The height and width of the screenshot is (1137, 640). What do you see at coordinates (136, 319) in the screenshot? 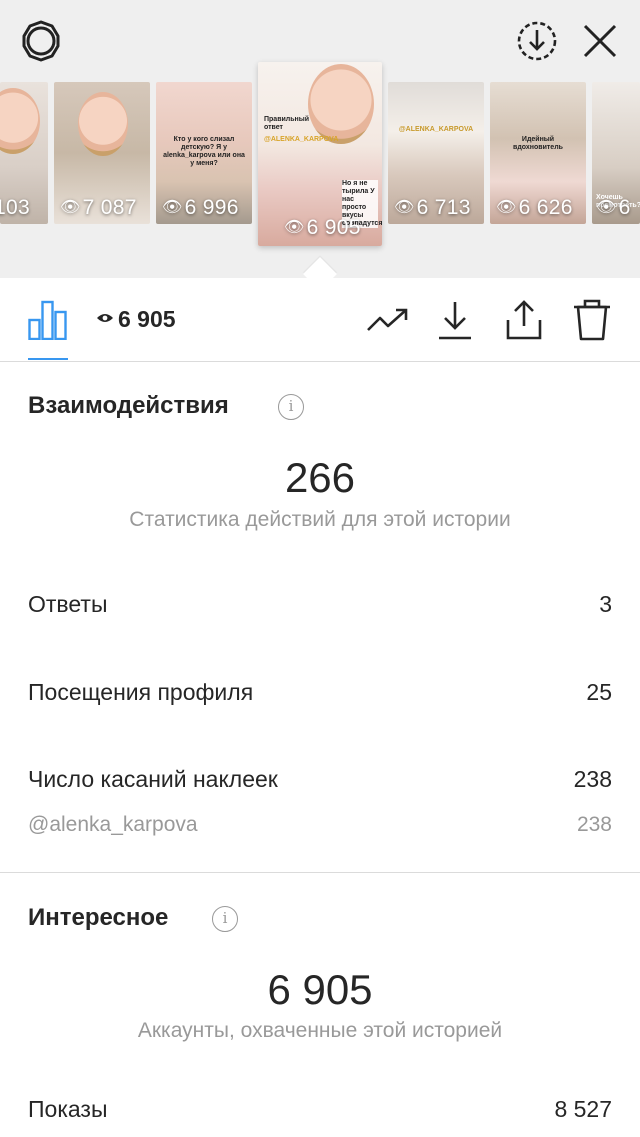
I see `views-counter: 6 905` at bounding box center [136, 319].